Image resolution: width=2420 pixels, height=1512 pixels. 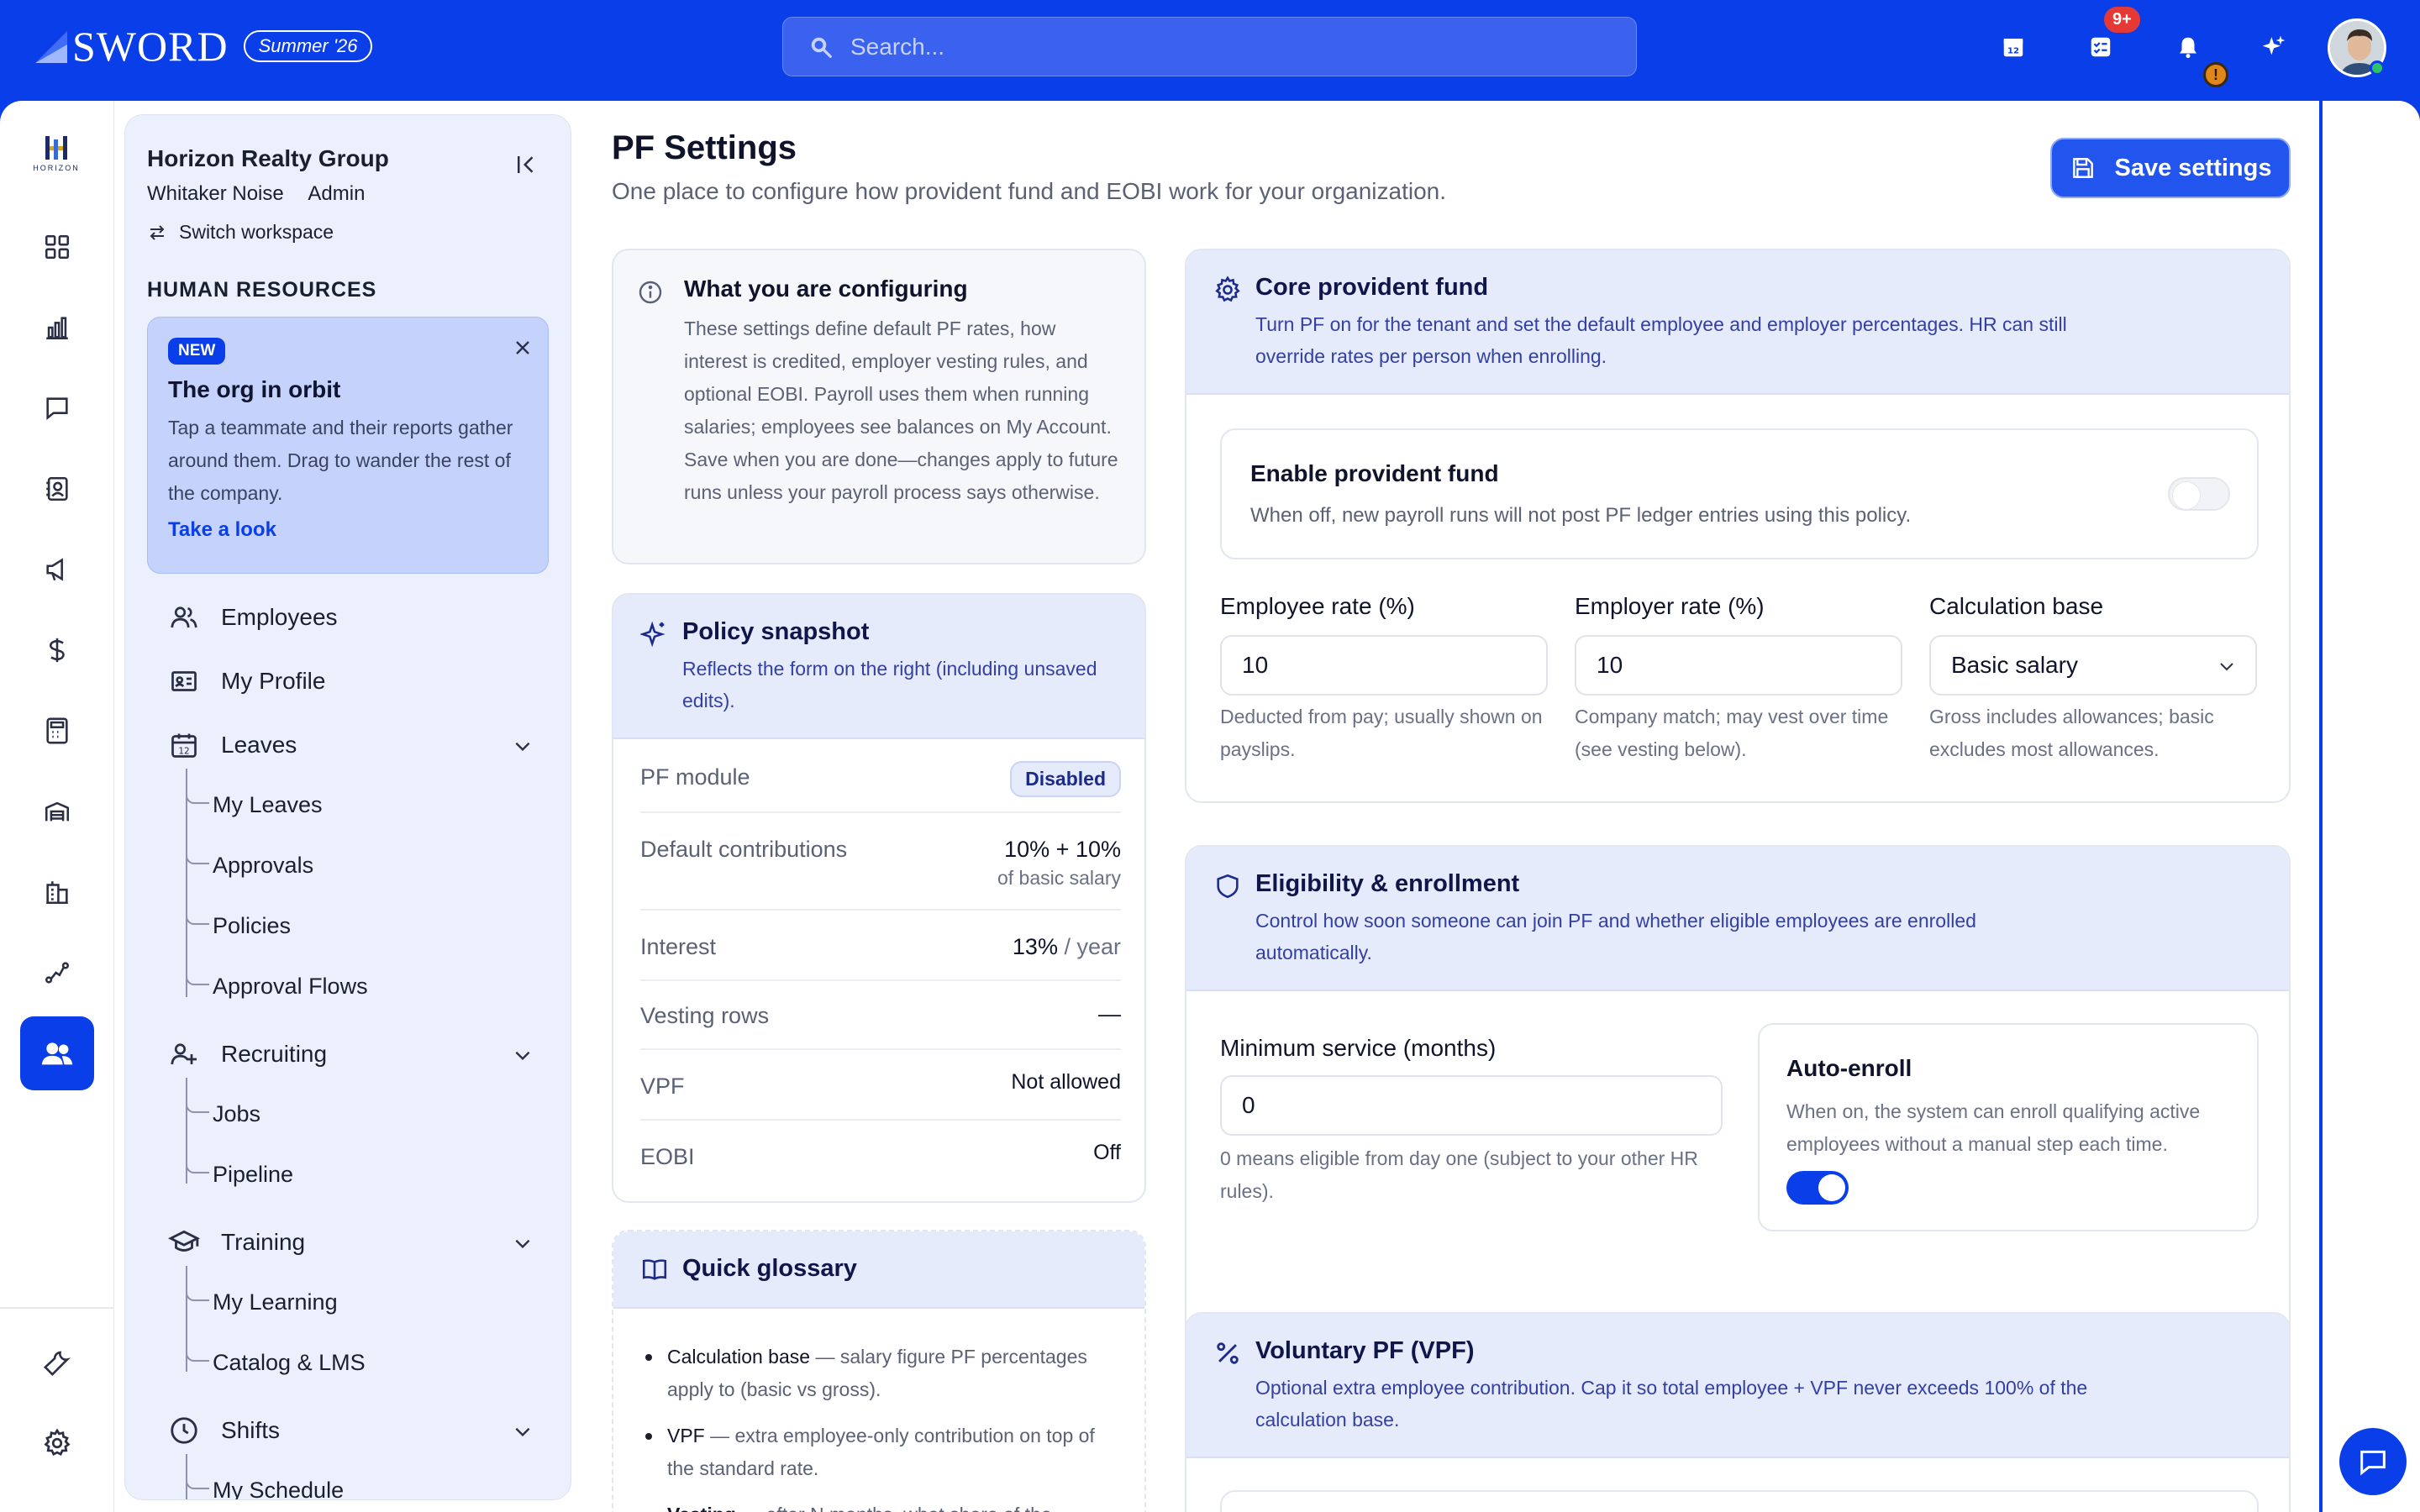 I want to click on sparkle-icon, so click(x=653, y=634).